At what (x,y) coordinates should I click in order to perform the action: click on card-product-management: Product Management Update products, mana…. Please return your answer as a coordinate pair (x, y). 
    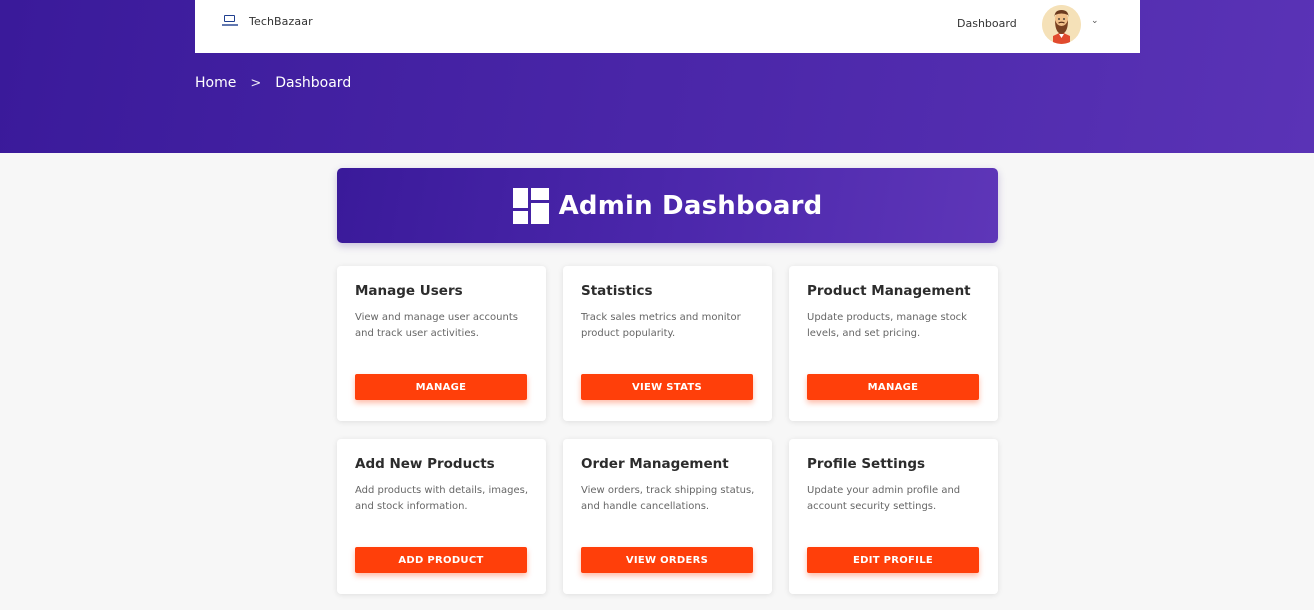
    Looking at the image, I should click on (893, 343).